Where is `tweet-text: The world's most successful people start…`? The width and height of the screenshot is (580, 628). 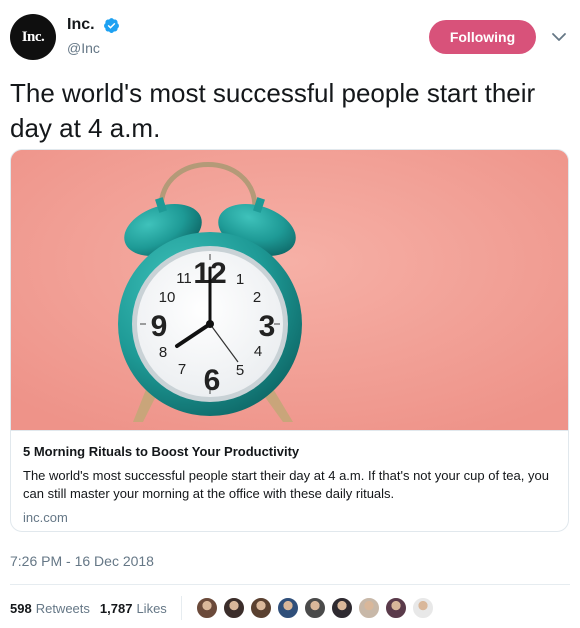 tweet-text: The world's most successful people start… is located at coordinates (273, 110).